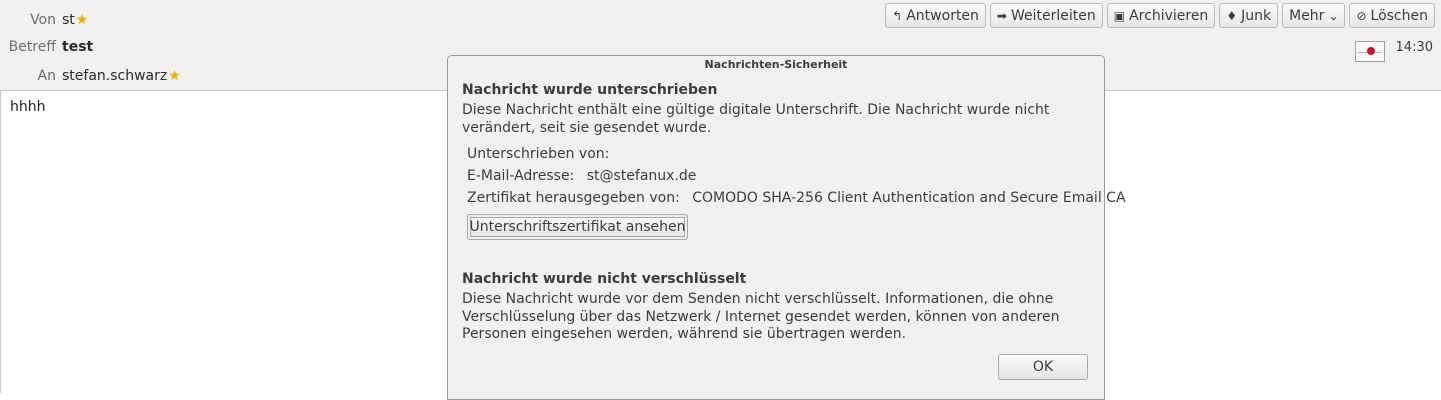 Image resolution: width=1441 pixels, height=400 pixels. What do you see at coordinates (1119, 15) in the screenshot?
I see `archive-box-icon: ▣` at bounding box center [1119, 15].